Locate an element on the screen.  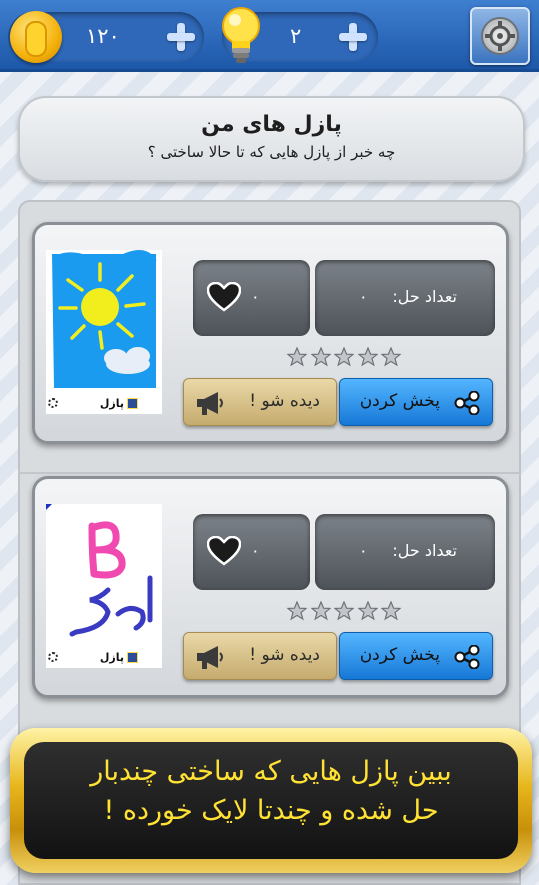
page-title: پازل های من is located at coordinates (271, 124).